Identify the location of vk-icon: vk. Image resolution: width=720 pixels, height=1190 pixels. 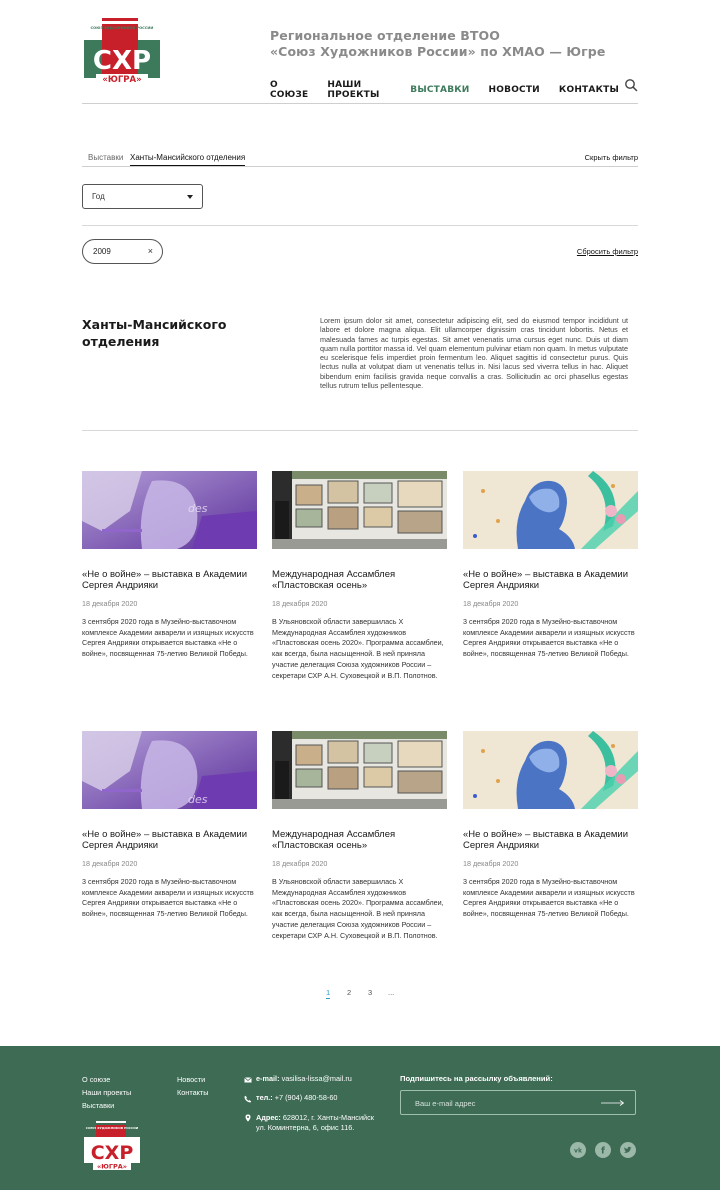
(578, 1150).